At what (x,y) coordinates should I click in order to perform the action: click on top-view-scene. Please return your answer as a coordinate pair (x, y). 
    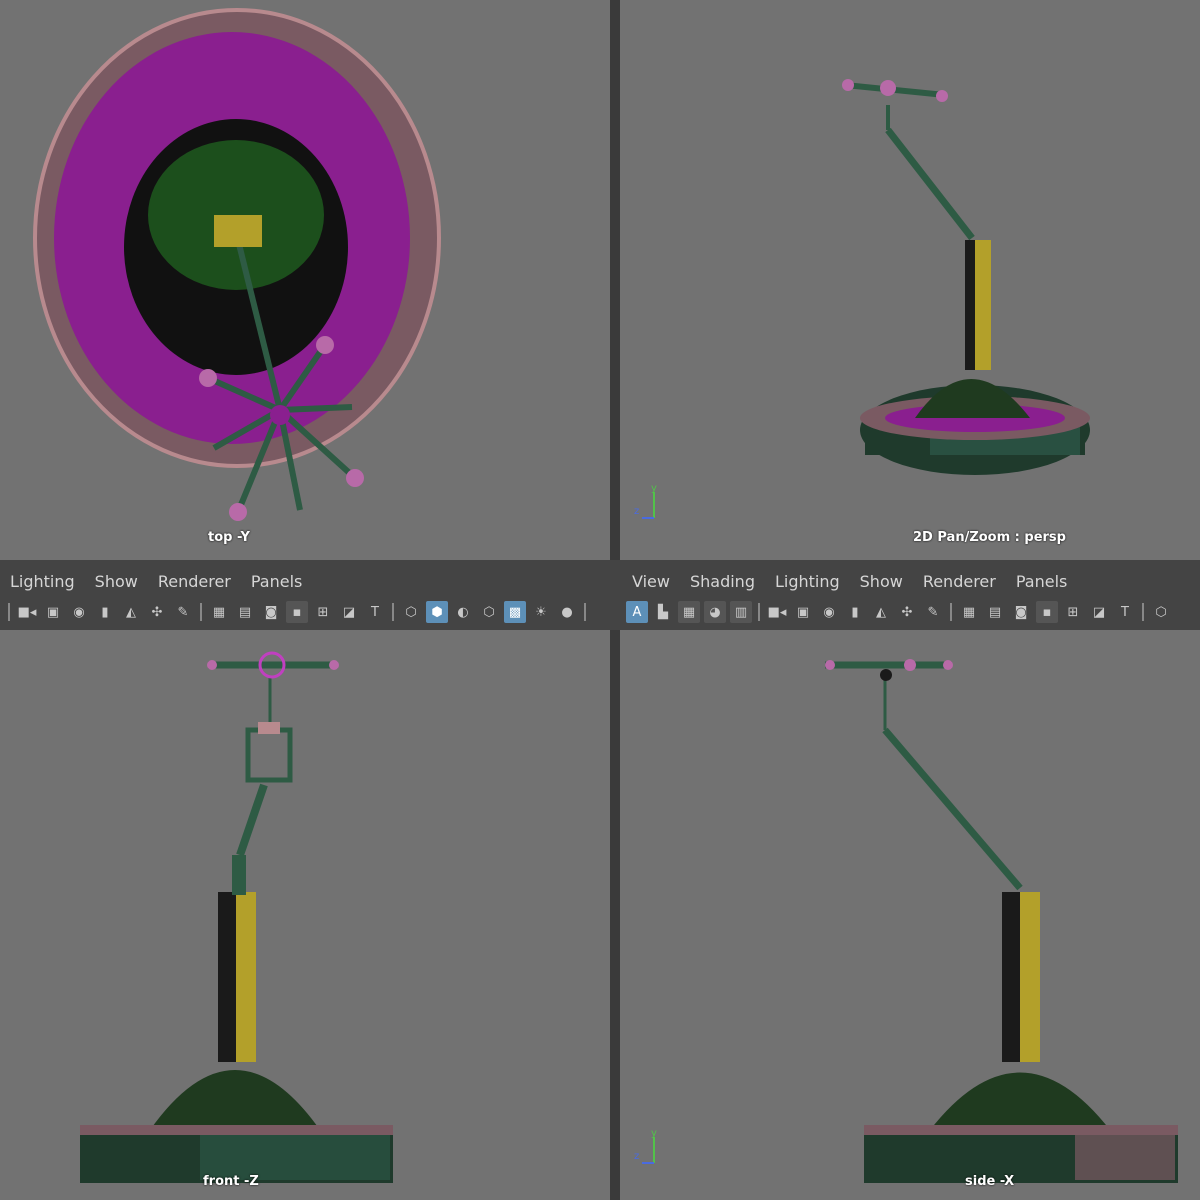
    Looking at the image, I should click on (237, 264).